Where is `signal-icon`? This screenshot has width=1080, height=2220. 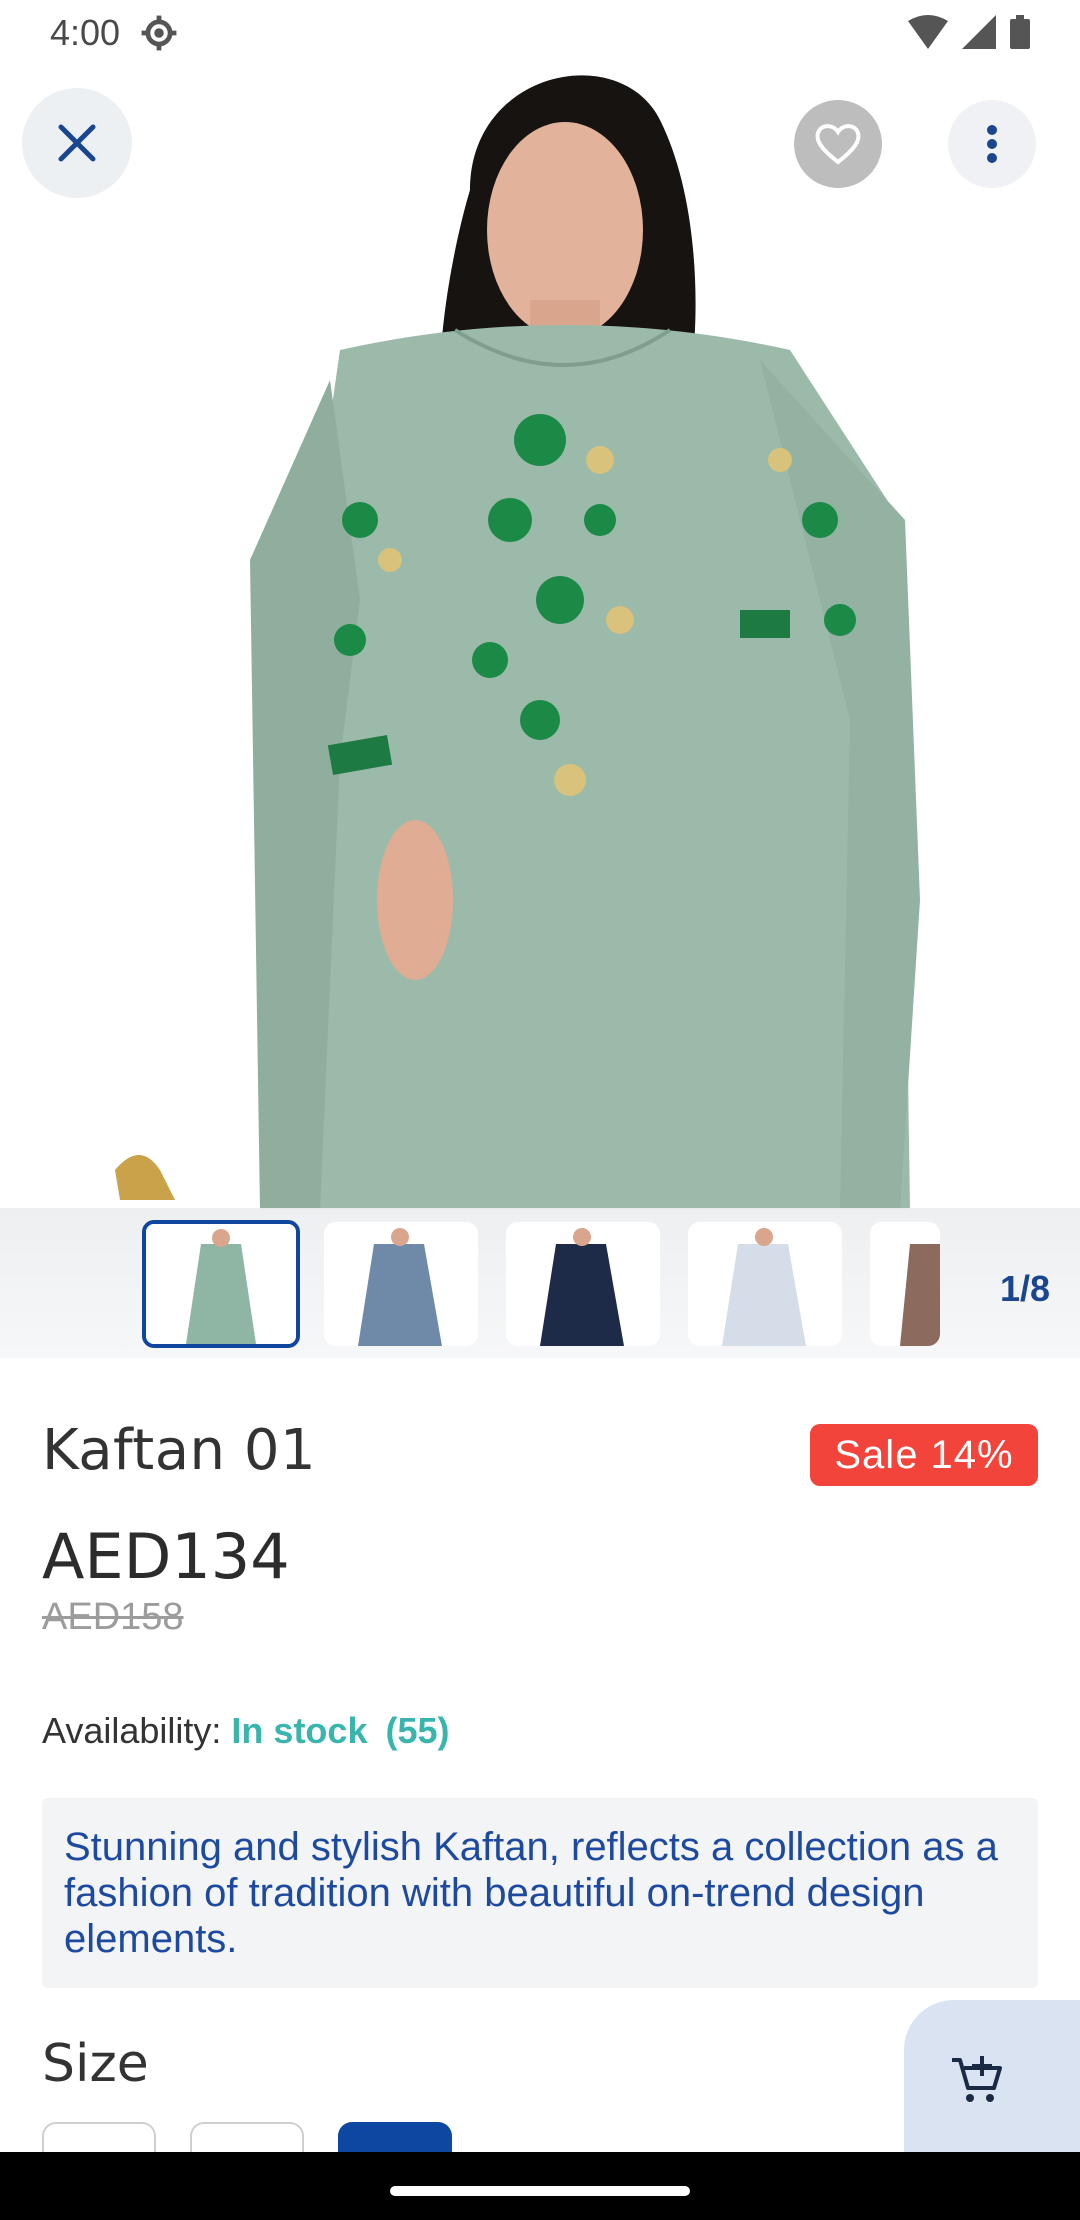
signal-icon is located at coordinates (979, 32).